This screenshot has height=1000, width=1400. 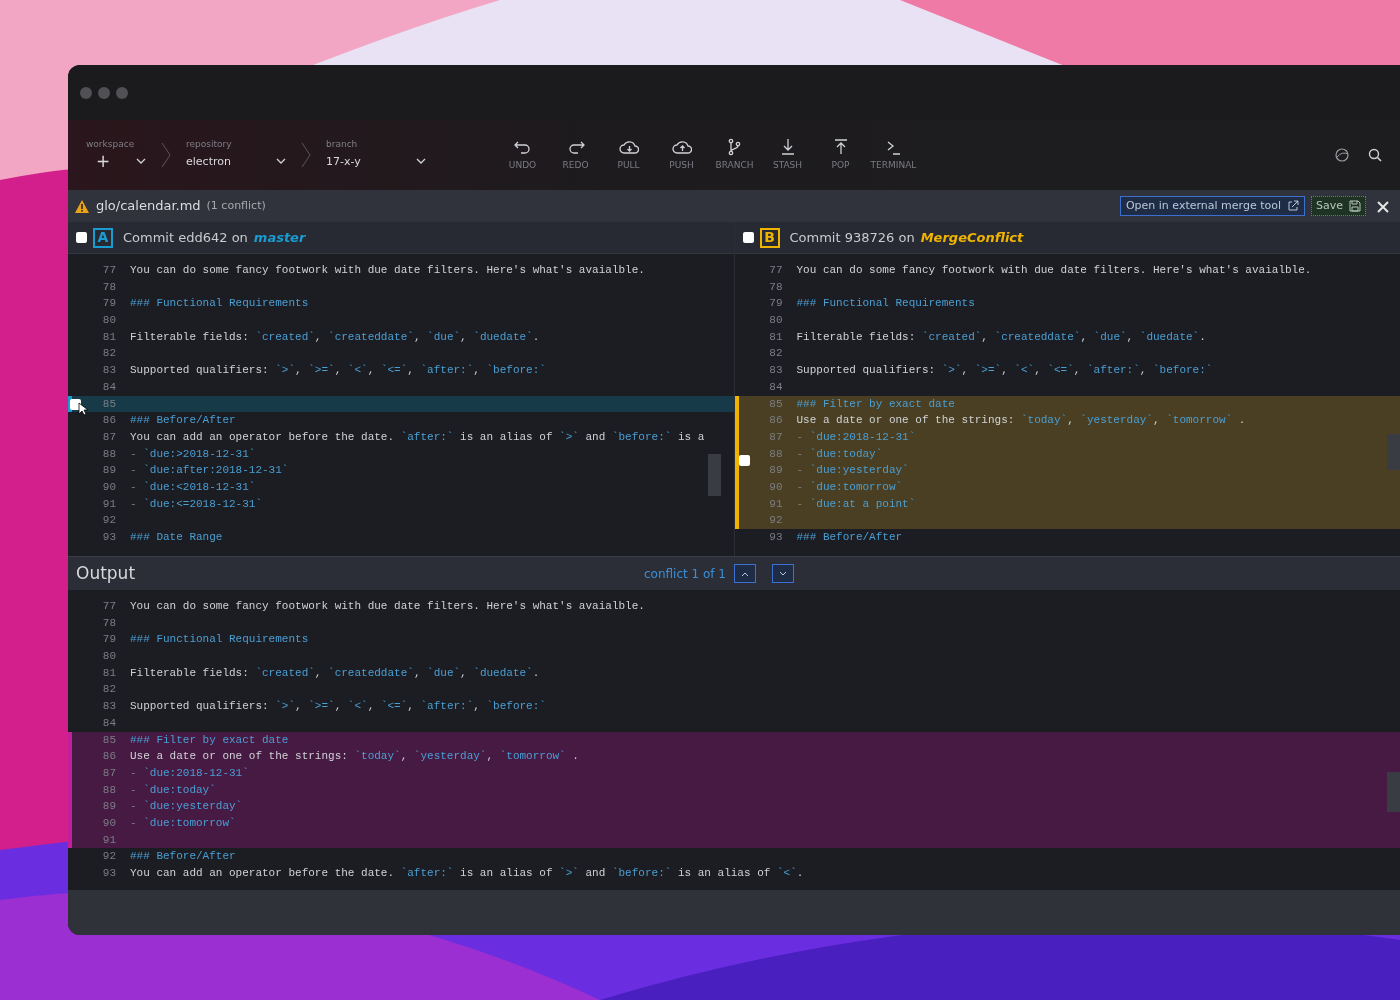 What do you see at coordinates (103, 237) in the screenshot?
I see `version-letter: A` at bounding box center [103, 237].